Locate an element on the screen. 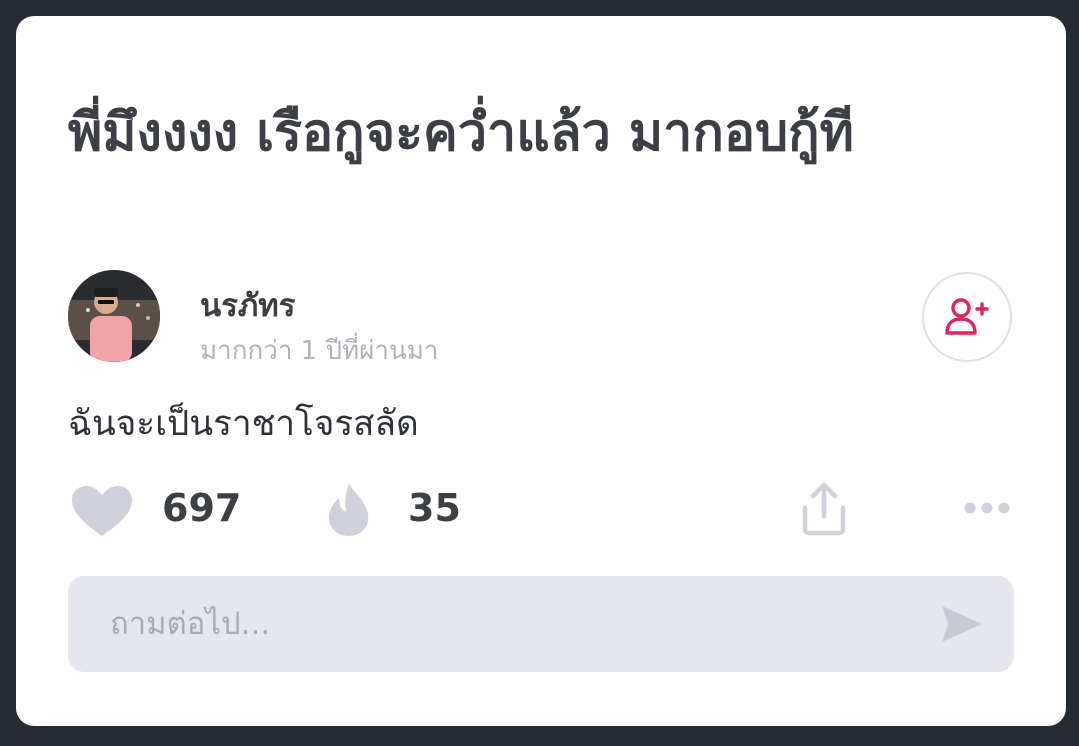 The width and height of the screenshot is (1079, 746). more-dots-icon is located at coordinates (987, 508).